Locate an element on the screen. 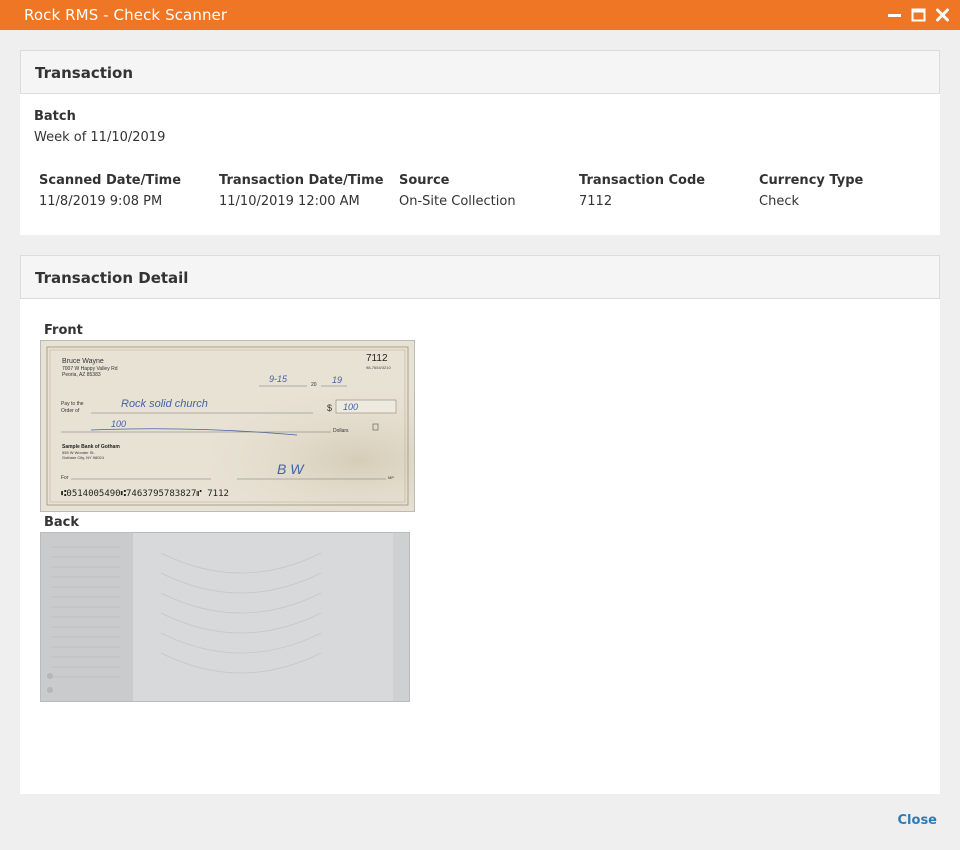 This screenshot has width=960, height=850. check-mp: MP is located at coordinates (391, 477).